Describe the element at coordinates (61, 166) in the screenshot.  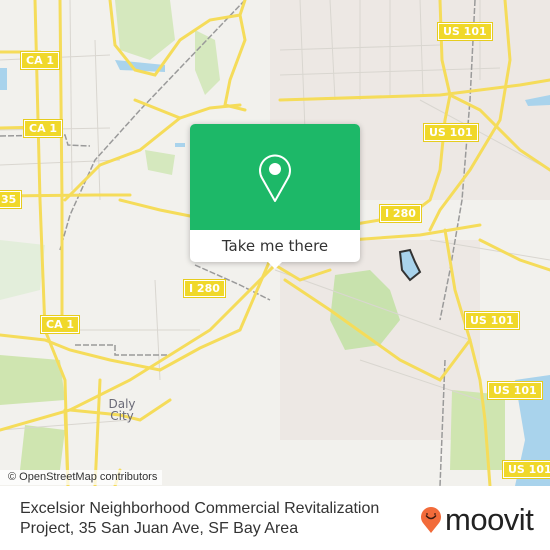
I see `road-19th-ave` at that location.